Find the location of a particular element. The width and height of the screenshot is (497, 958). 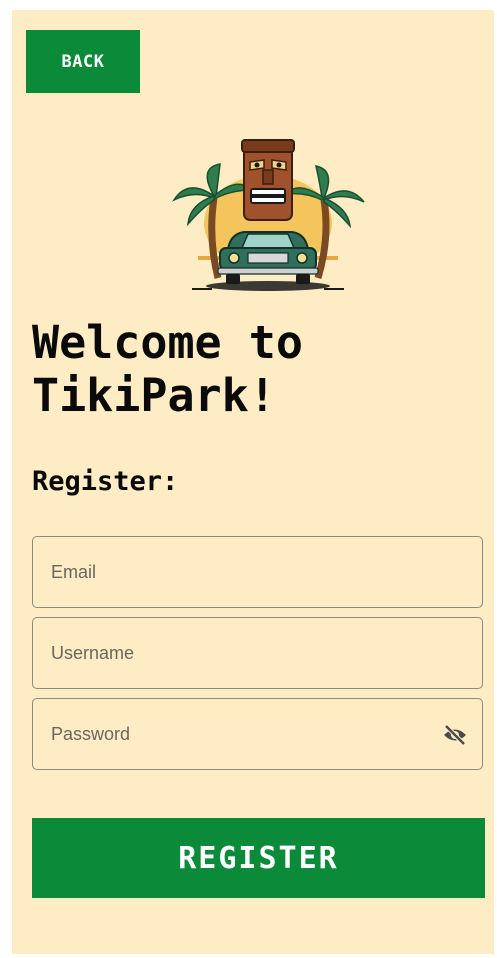

register-button: REGISTER is located at coordinates (258, 858).